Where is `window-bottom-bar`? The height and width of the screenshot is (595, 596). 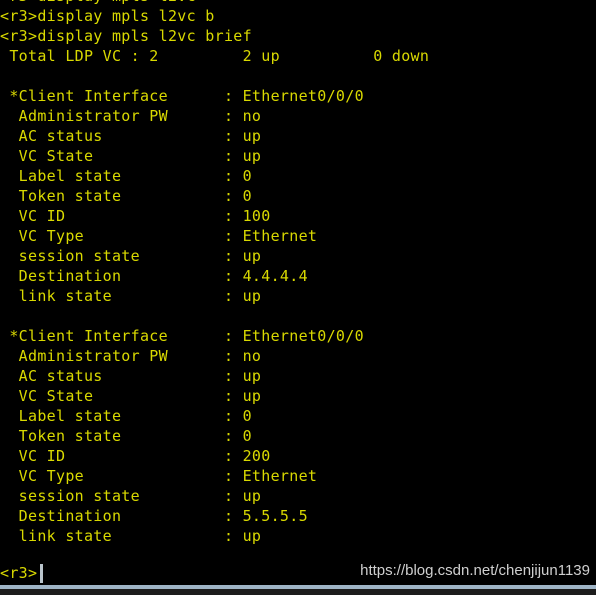 window-bottom-bar is located at coordinates (298, 592).